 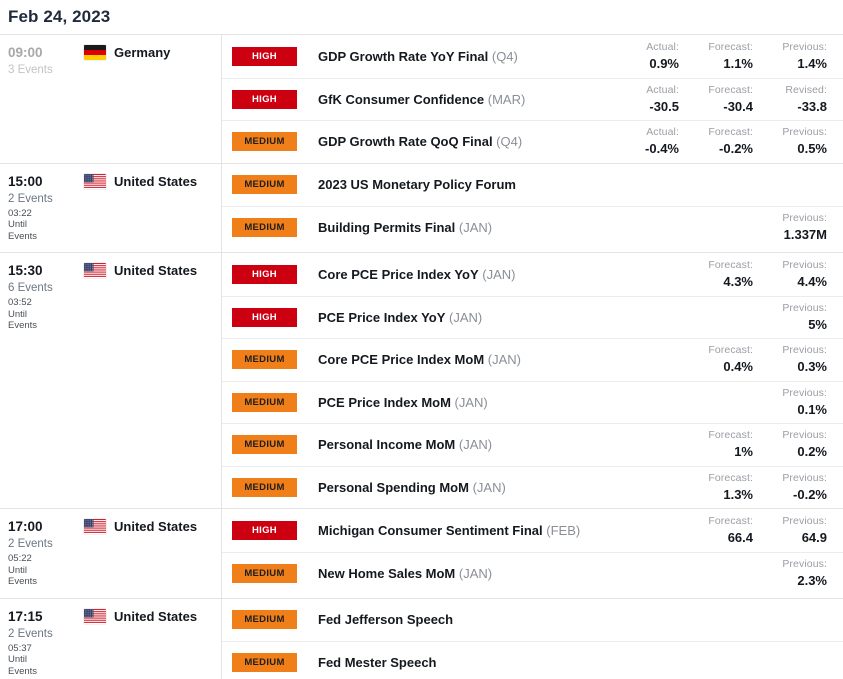 What do you see at coordinates (812, 409) in the screenshot?
I see `value-number: 0.1%` at bounding box center [812, 409].